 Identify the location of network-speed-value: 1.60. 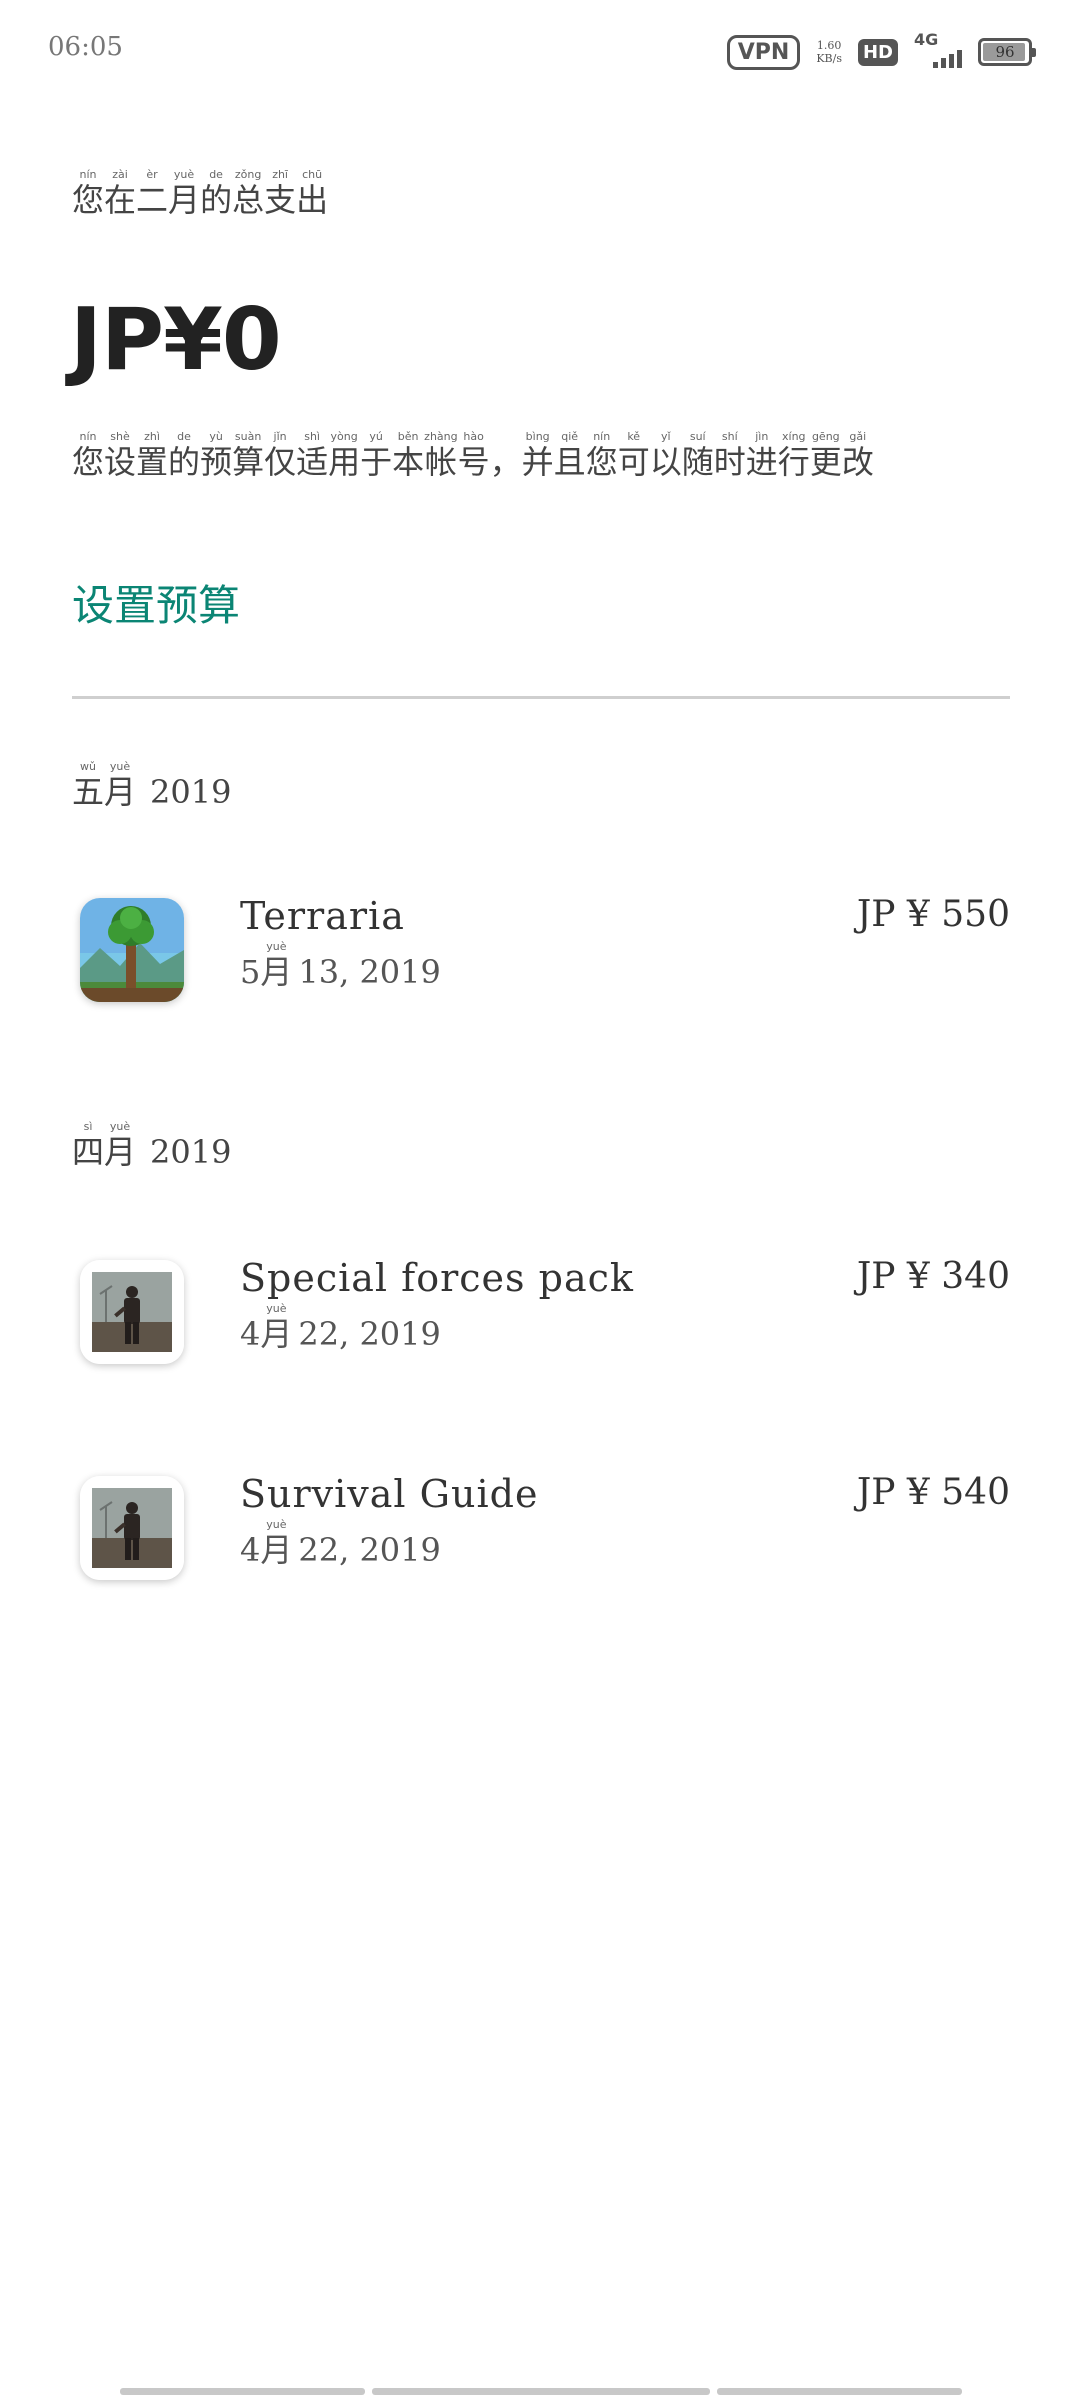
(829, 45).